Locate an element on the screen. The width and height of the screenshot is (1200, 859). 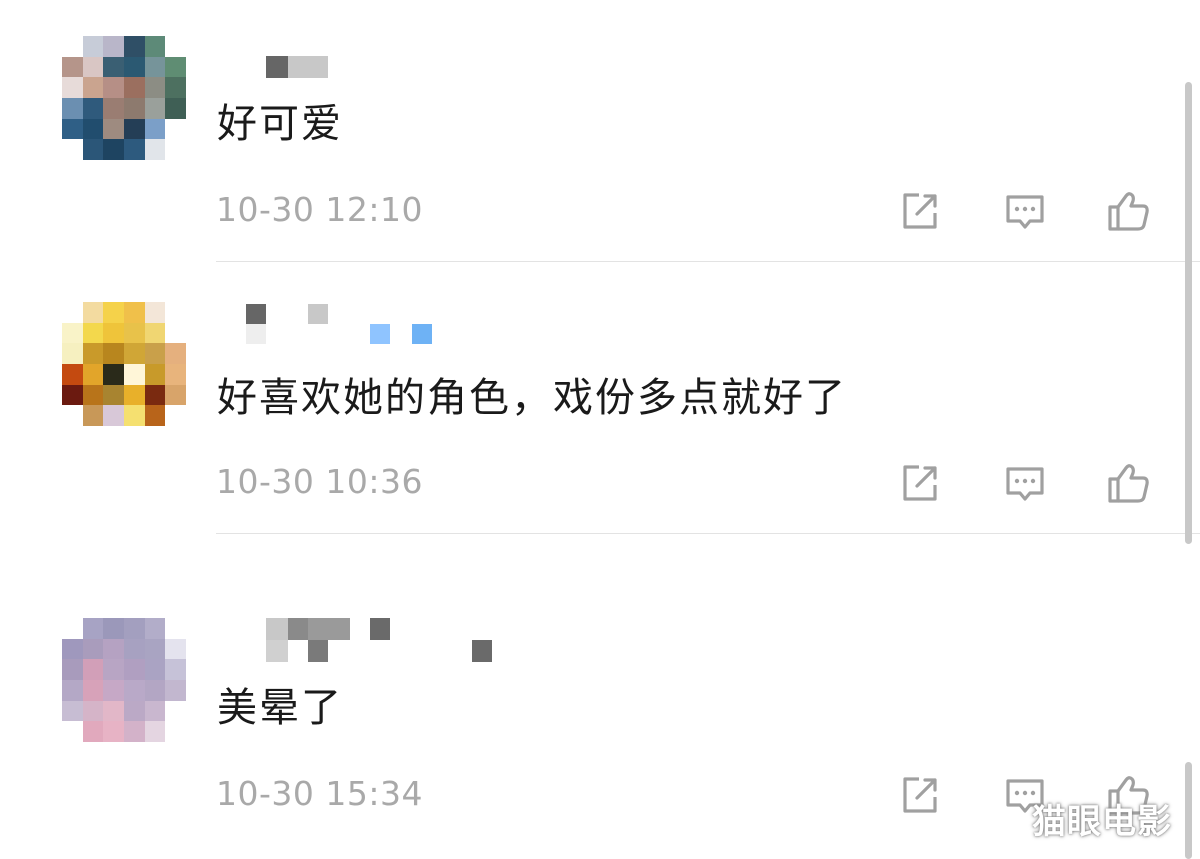
comment-text: 好喜欢她的角色，戏份多点就好了 is located at coordinates (532, 398).